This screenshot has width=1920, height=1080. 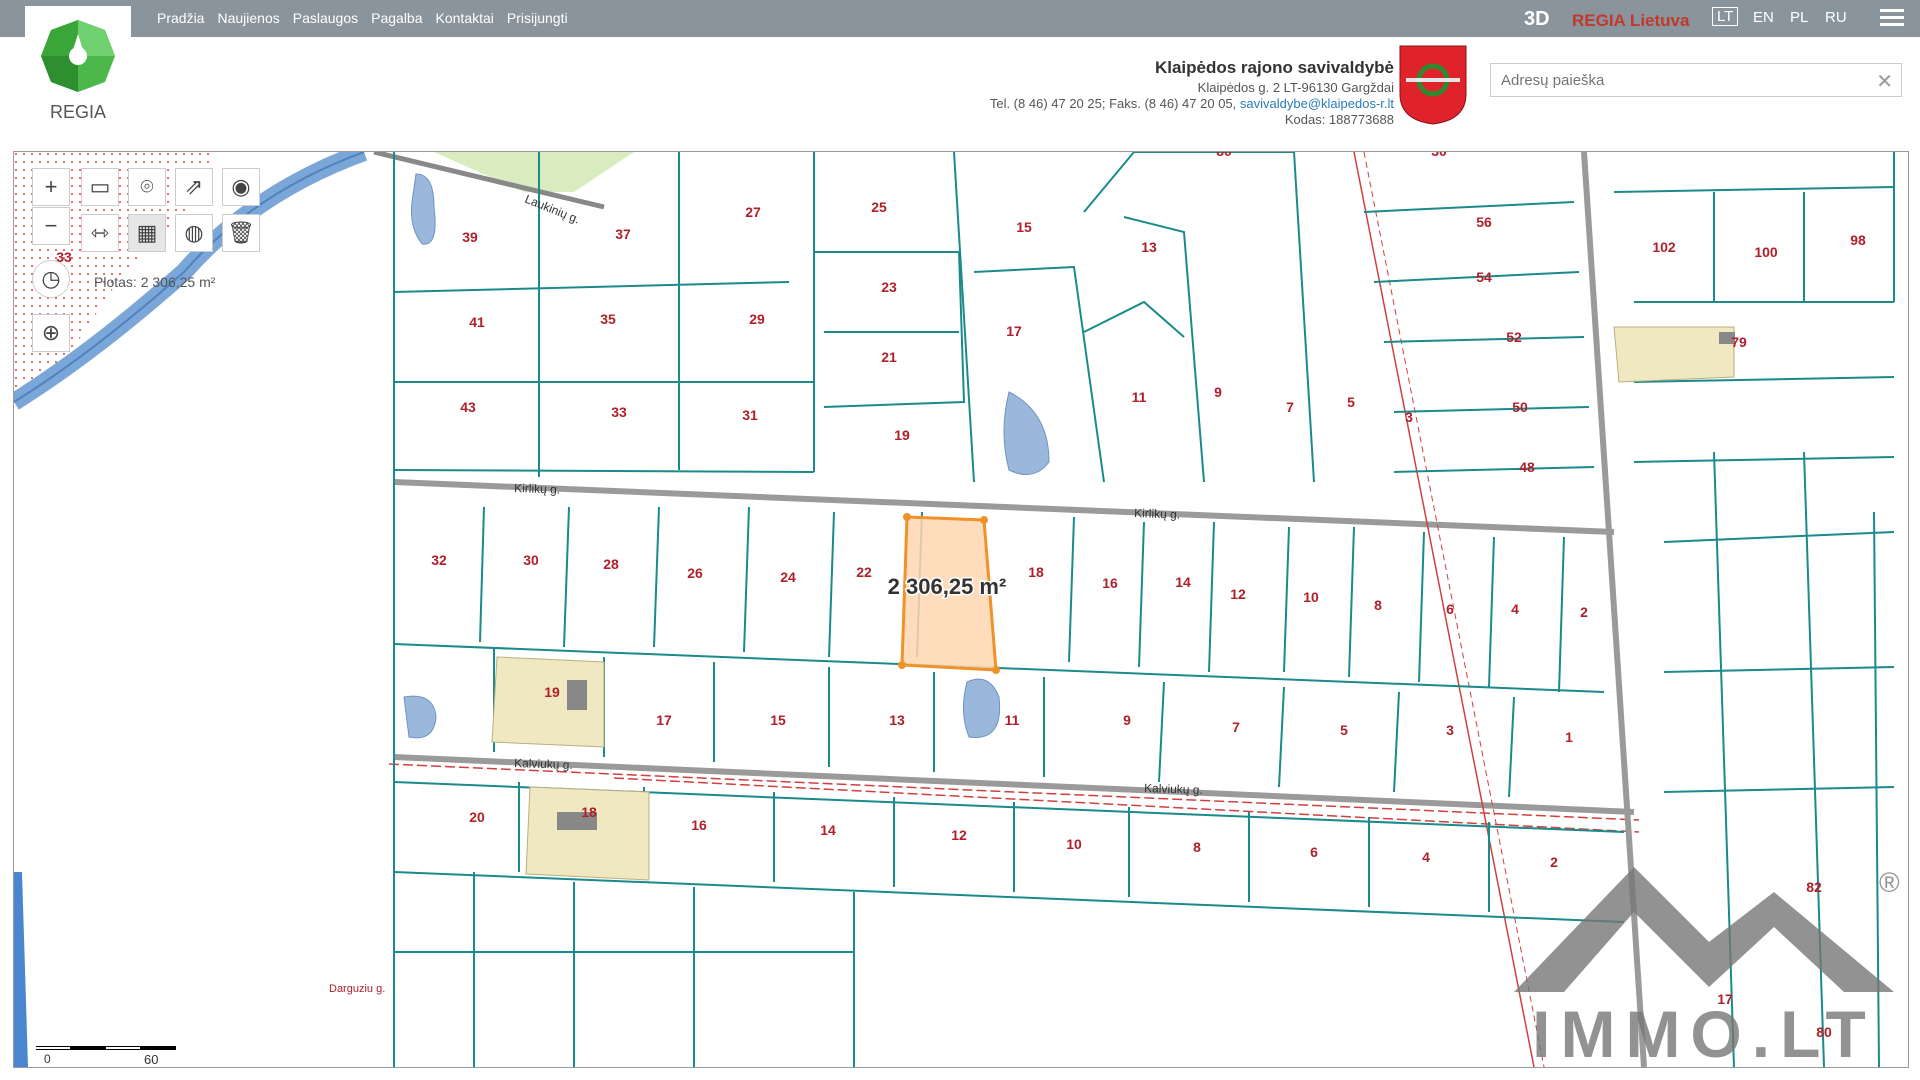 What do you see at coordinates (589, 812) in the screenshot?
I see `parcel-number: 18` at bounding box center [589, 812].